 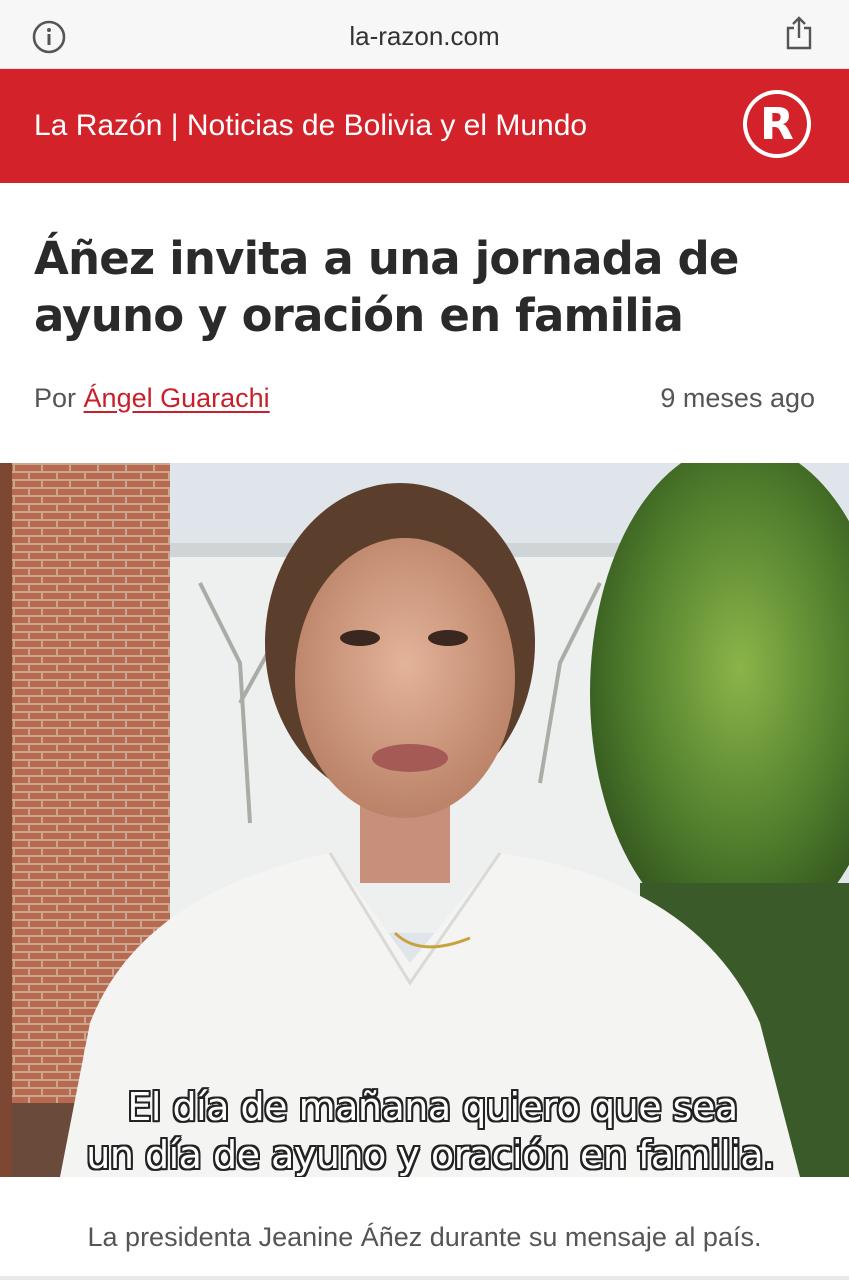 What do you see at coordinates (424, 1278) in the screenshot?
I see `divider` at bounding box center [424, 1278].